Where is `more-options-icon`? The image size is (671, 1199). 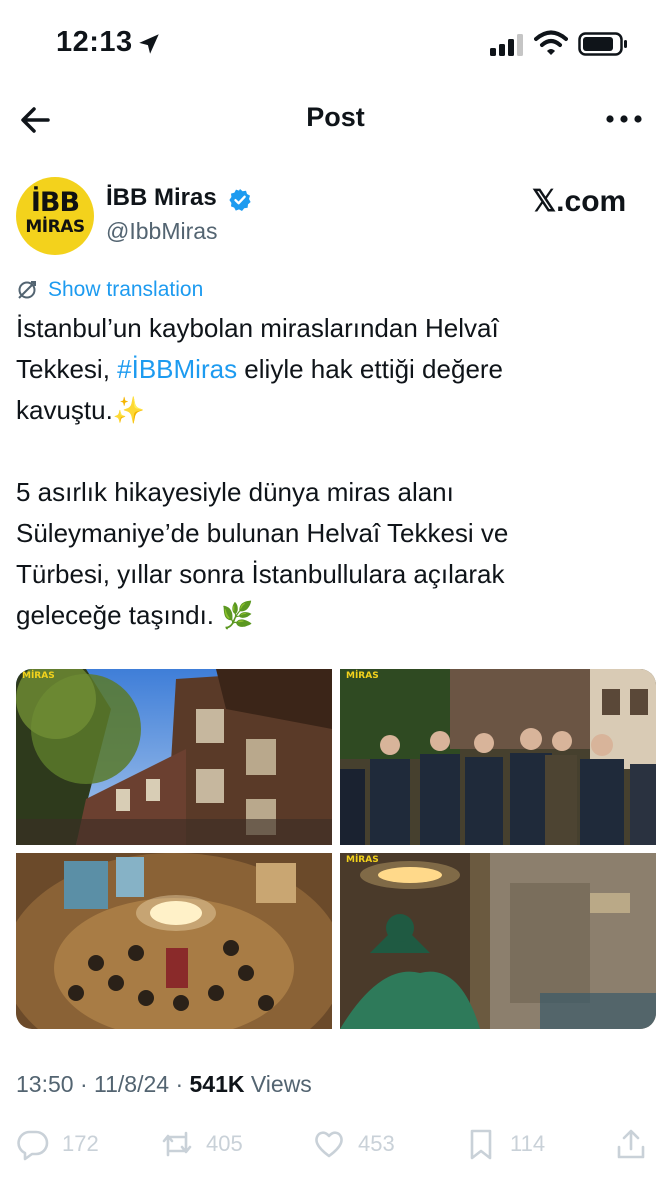 more-options-icon is located at coordinates (624, 119).